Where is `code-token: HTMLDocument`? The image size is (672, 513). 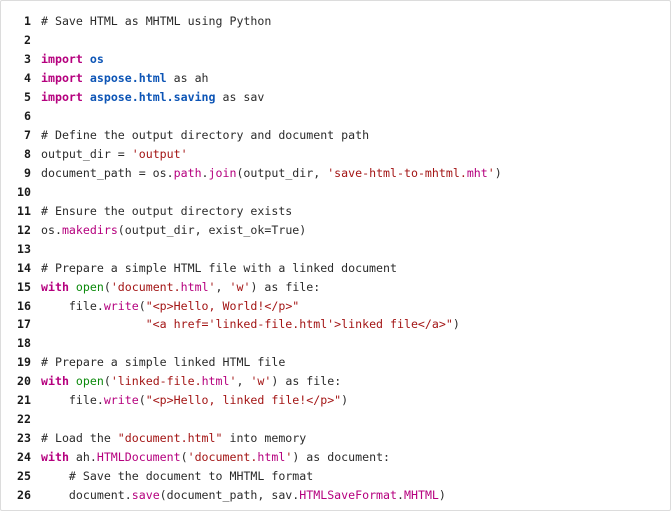
code-token: HTMLDocument is located at coordinates (138, 457).